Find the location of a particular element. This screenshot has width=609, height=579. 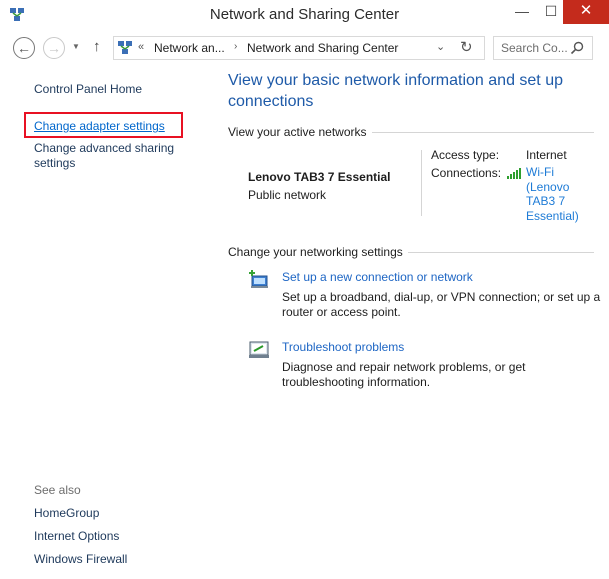

up-button: ↑ is located at coordinates (97, 46).